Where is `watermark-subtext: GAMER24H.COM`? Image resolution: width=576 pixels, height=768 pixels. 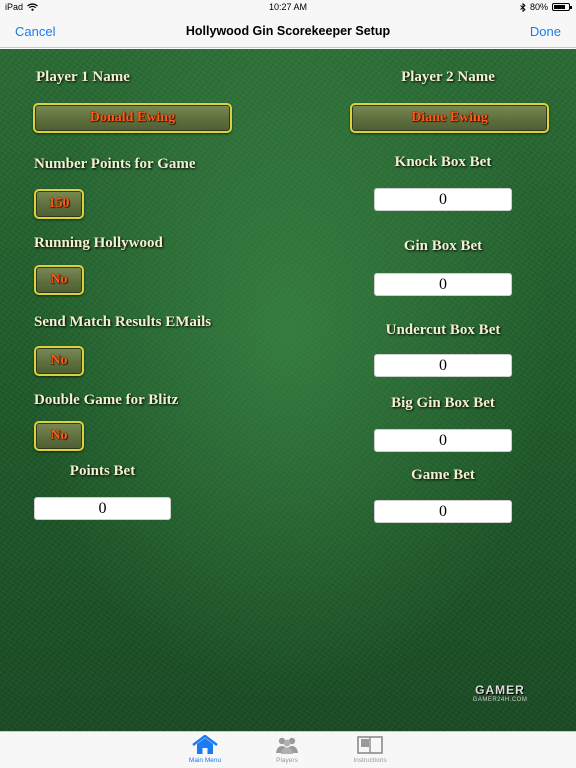
watermark-subtext: GAMER24H.COM is located at coordinates (500, 700).